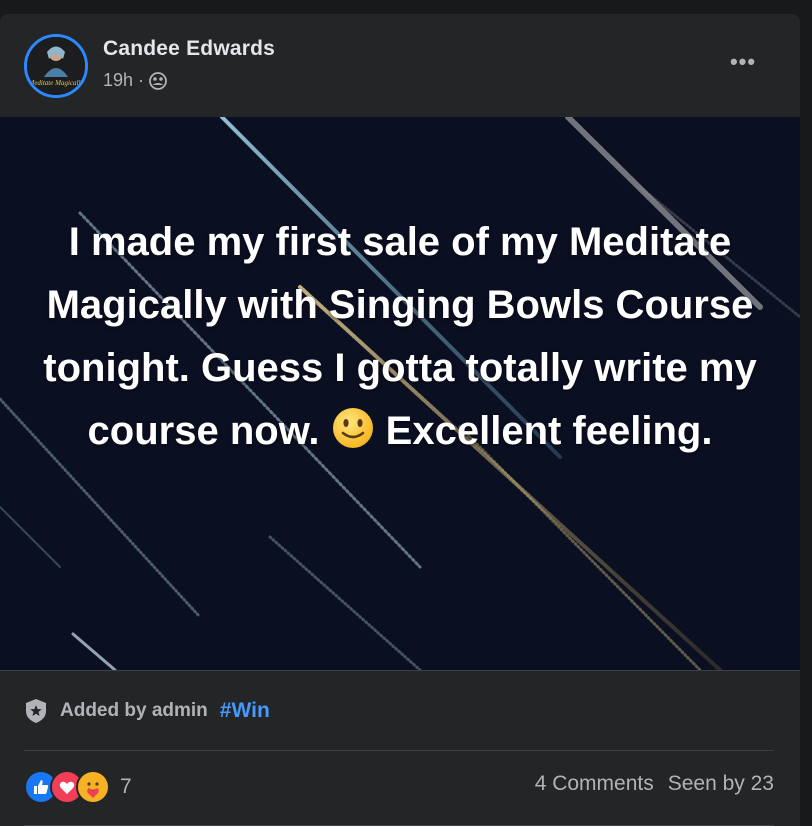  I want to click on avatar-image: Meditate Magically, so click(56, 66).